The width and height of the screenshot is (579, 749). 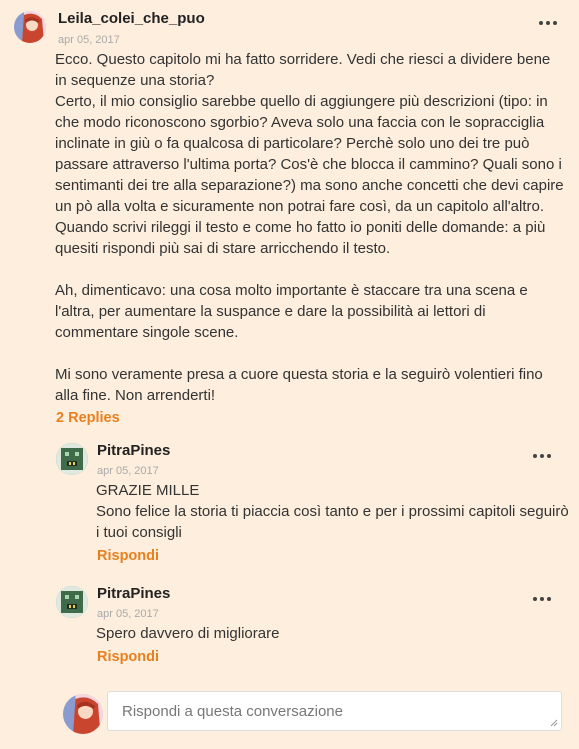 I want to click on comment-date: apr 05, 2017, so click(x=89, y=40).